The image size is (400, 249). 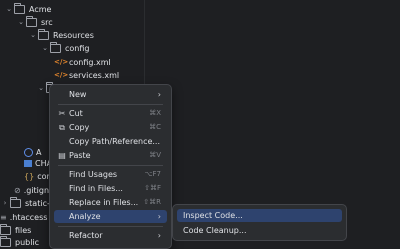 I want to click on menu-item-find-usages: Find Usages ⌥F7, so click(x=110, y=174).